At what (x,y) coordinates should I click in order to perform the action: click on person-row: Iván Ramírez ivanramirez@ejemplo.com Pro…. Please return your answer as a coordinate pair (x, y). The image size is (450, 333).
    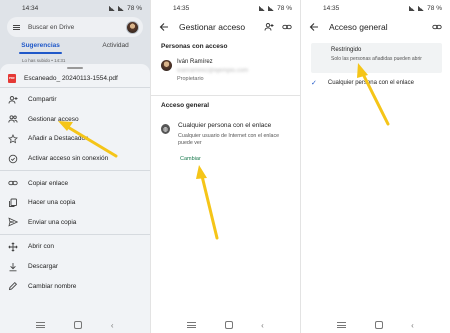
    Looking at the image, I should click on (226, 71).